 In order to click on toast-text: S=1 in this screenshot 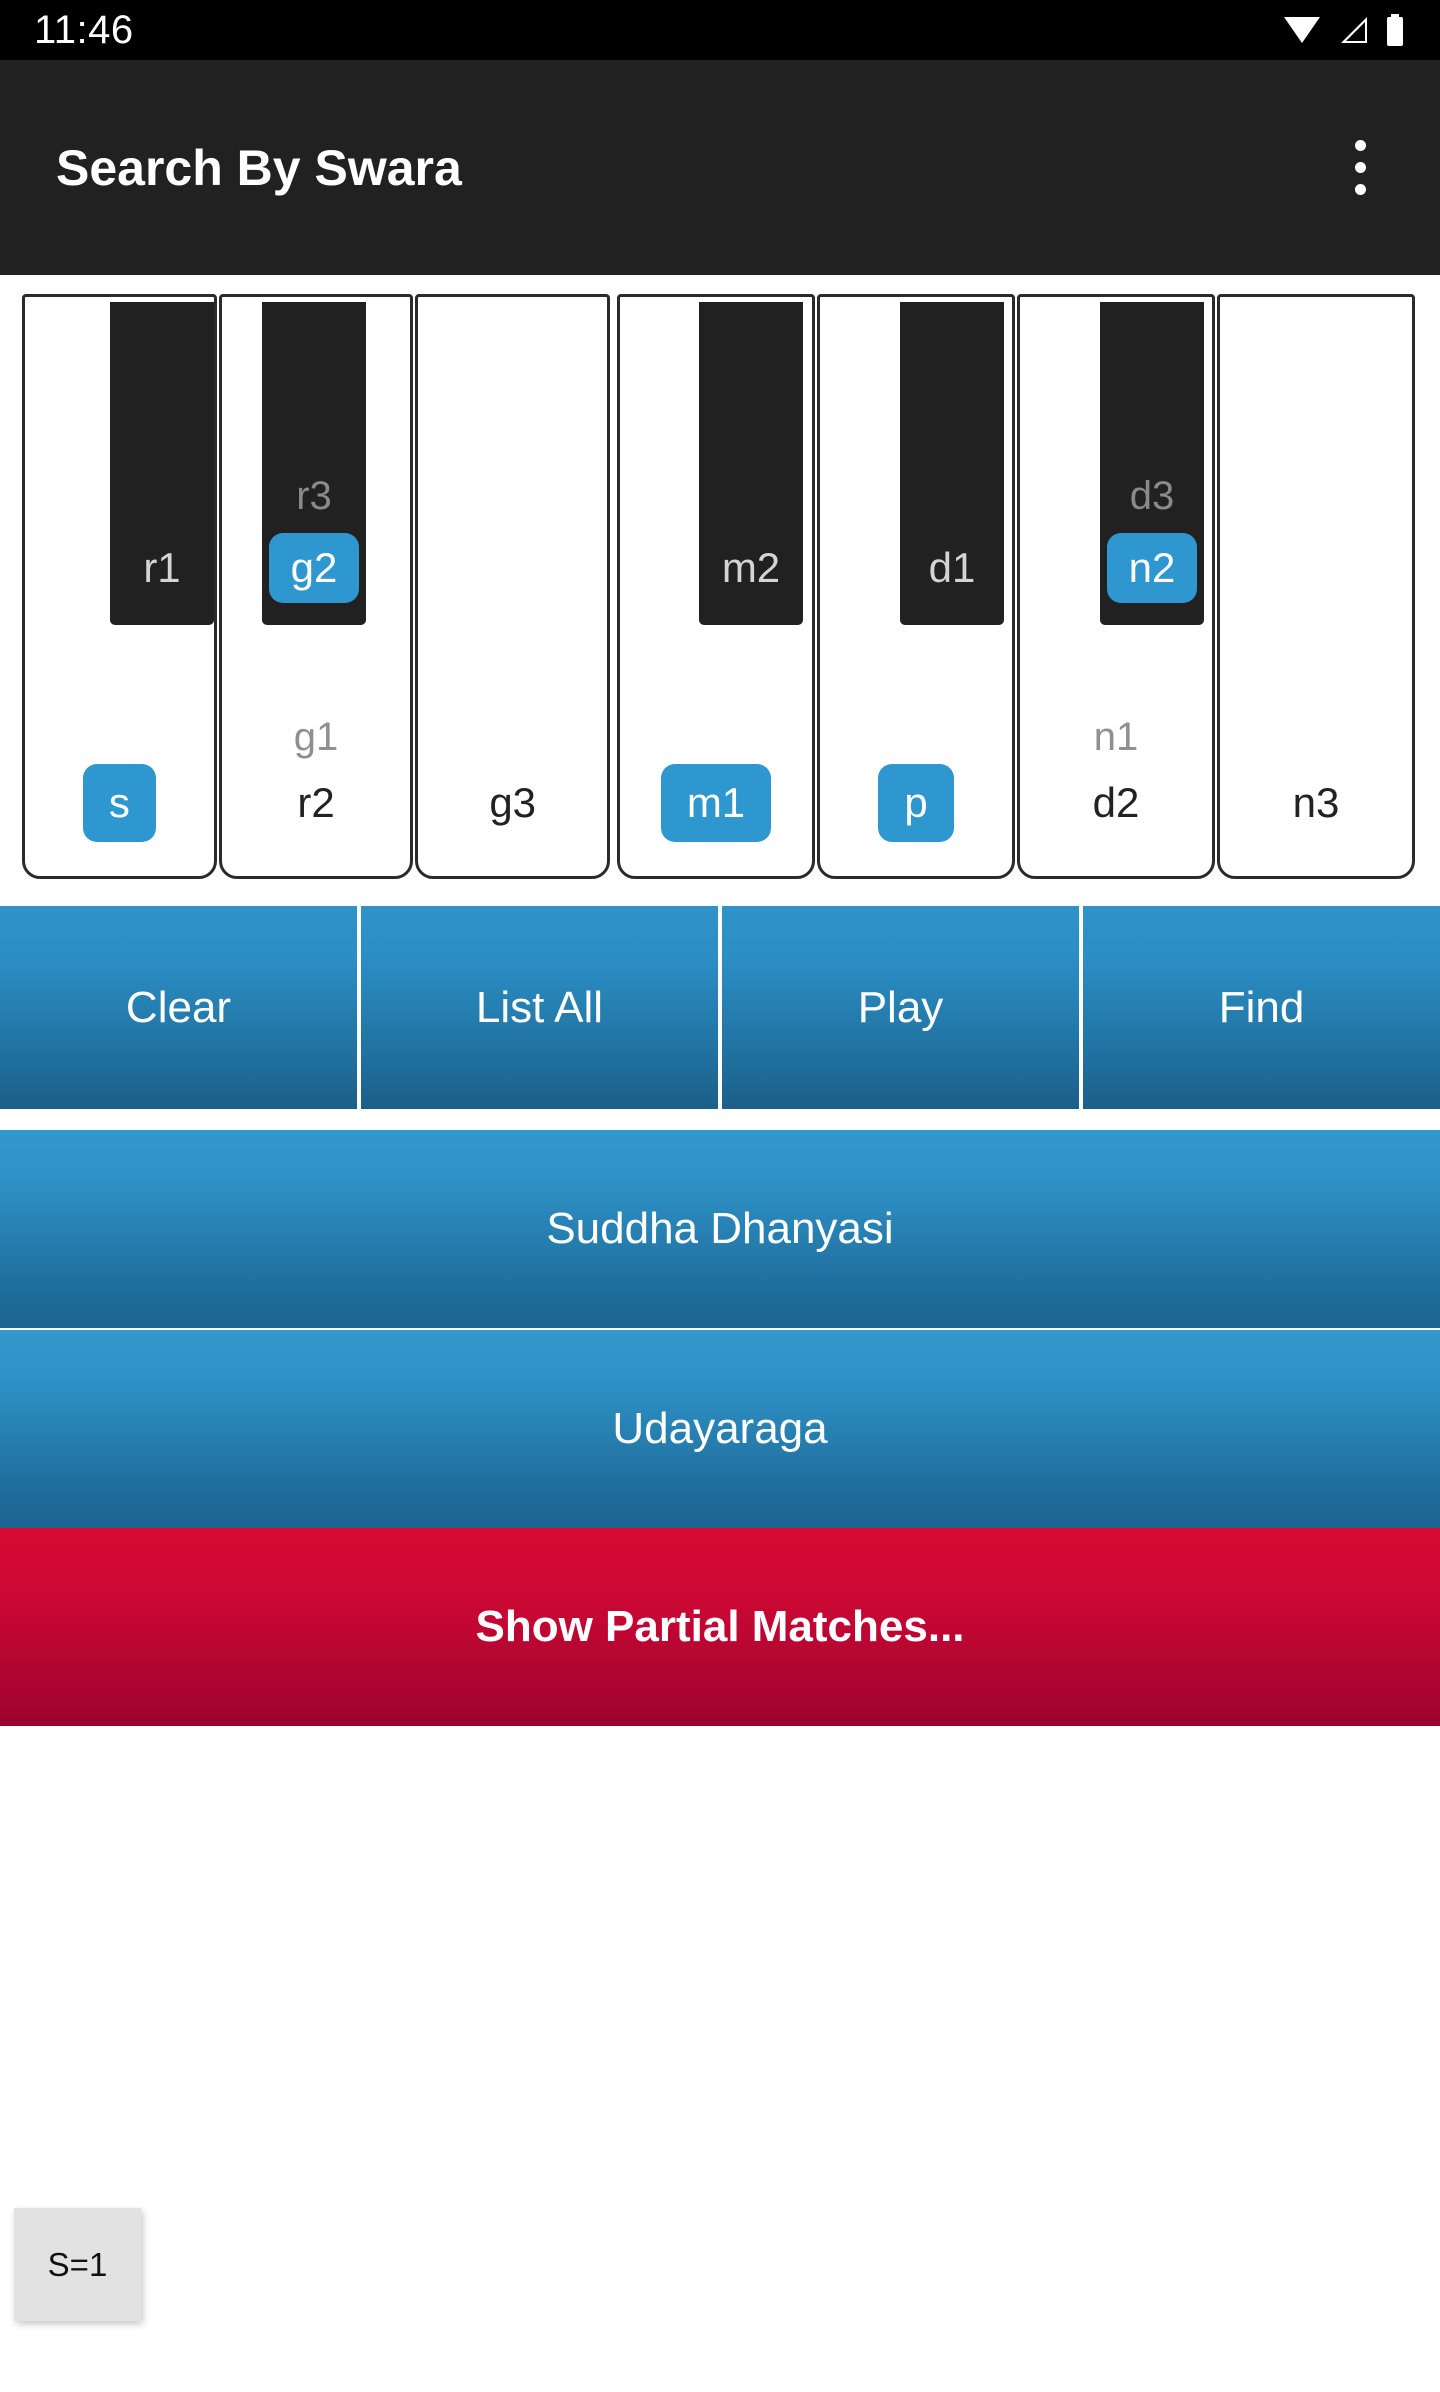, I will do `click(77, 2264)`.